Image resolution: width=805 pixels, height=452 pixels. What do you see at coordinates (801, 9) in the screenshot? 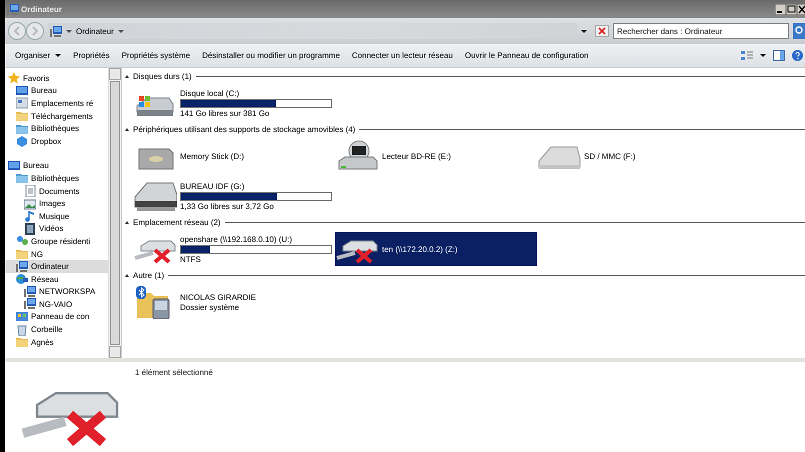
I see `close-button` at bounding box center [801, 9].